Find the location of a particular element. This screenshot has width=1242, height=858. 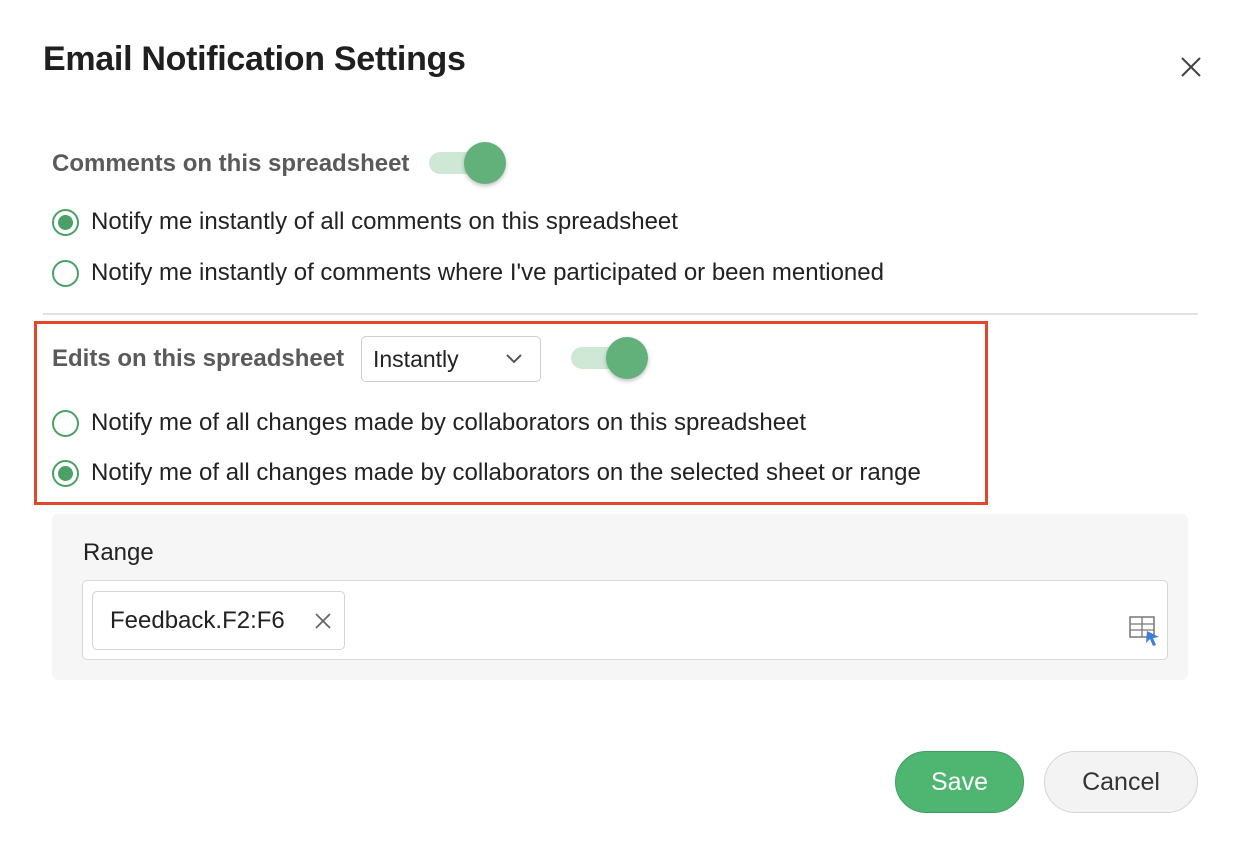

close-button is located at coordinates (1191, 67).